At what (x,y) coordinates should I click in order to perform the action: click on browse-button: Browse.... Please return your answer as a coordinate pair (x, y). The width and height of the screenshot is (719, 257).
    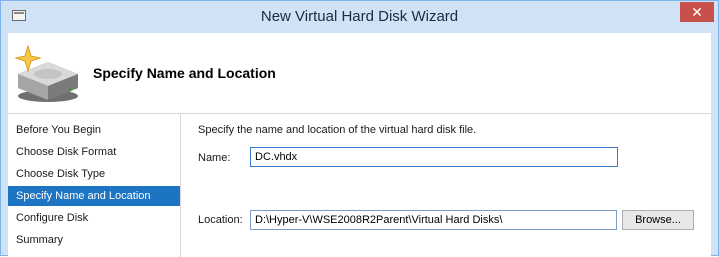
    Looking at the image, I should click on (658, 220).